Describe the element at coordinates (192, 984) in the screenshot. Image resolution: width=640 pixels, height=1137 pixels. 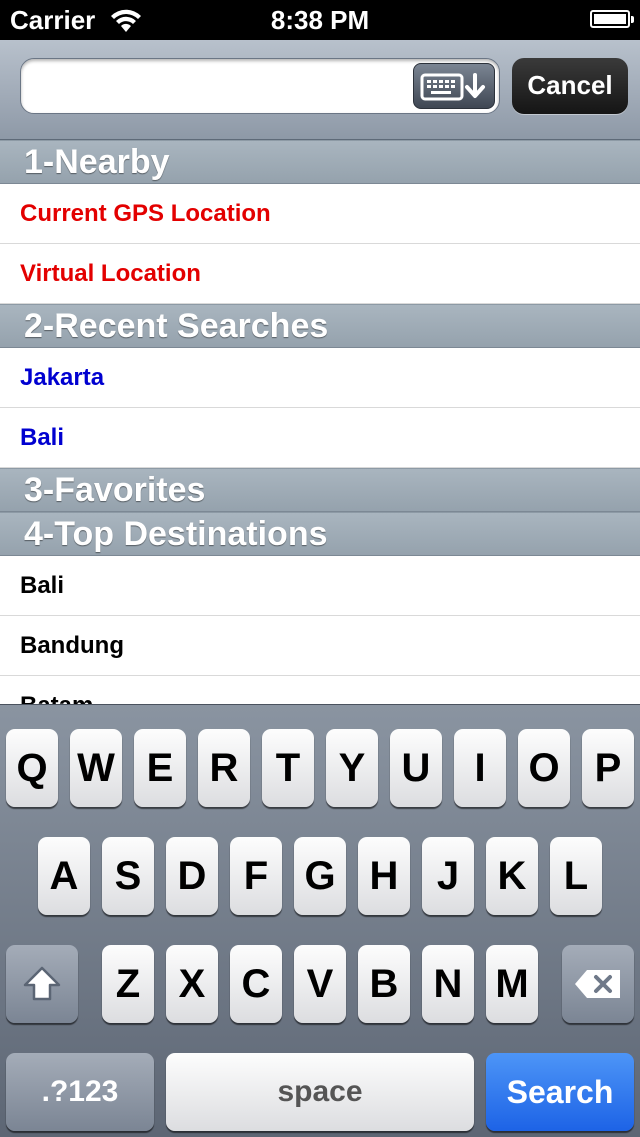
I see `key-x: X` at that location.